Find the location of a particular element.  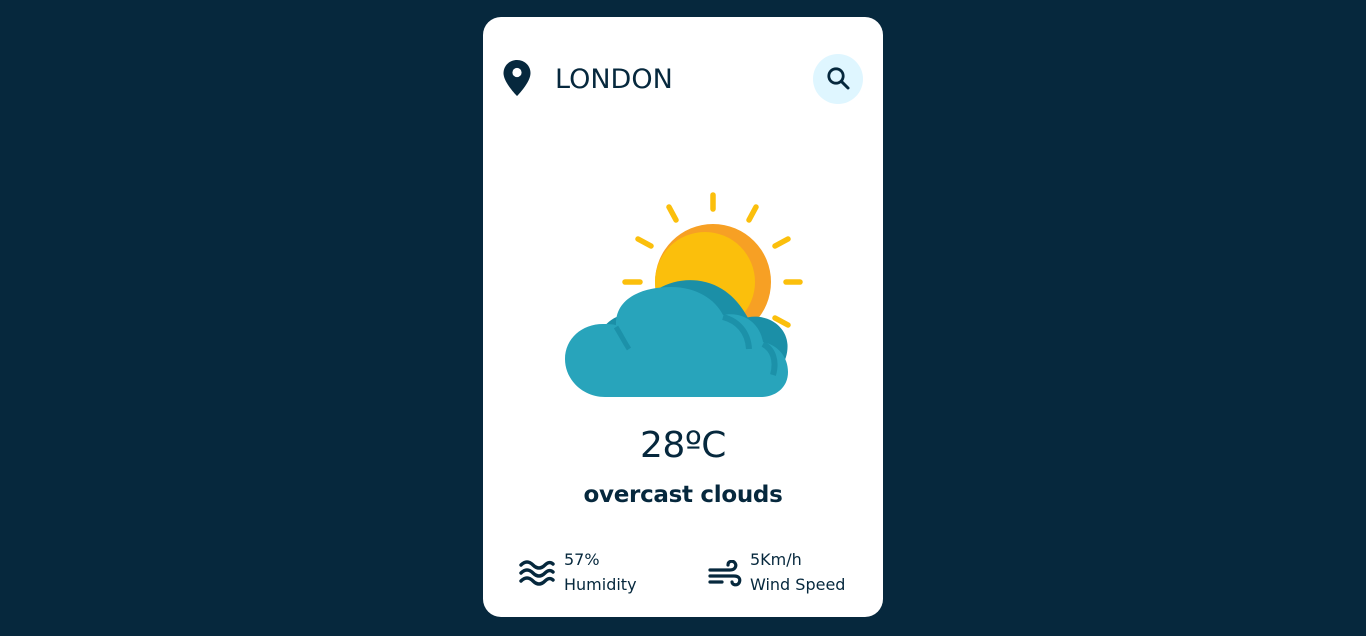

search-box is located at coordinates (683, 79).